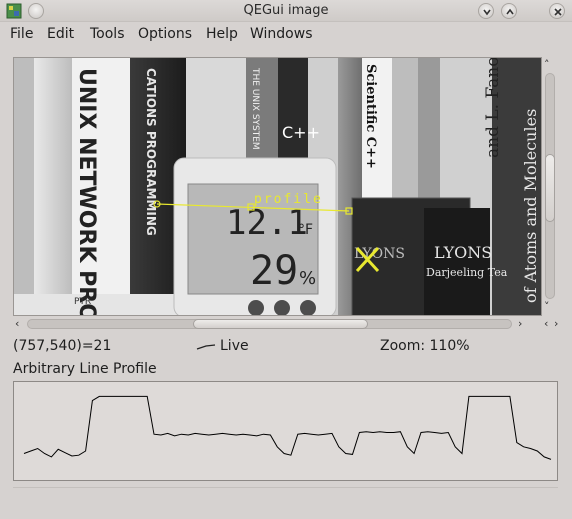 This screenshot has width=572, height=519. Describe the element at coordinates (493, 108) in the screenshot. I see `spine-label-fano: and L. Fano` at that location.